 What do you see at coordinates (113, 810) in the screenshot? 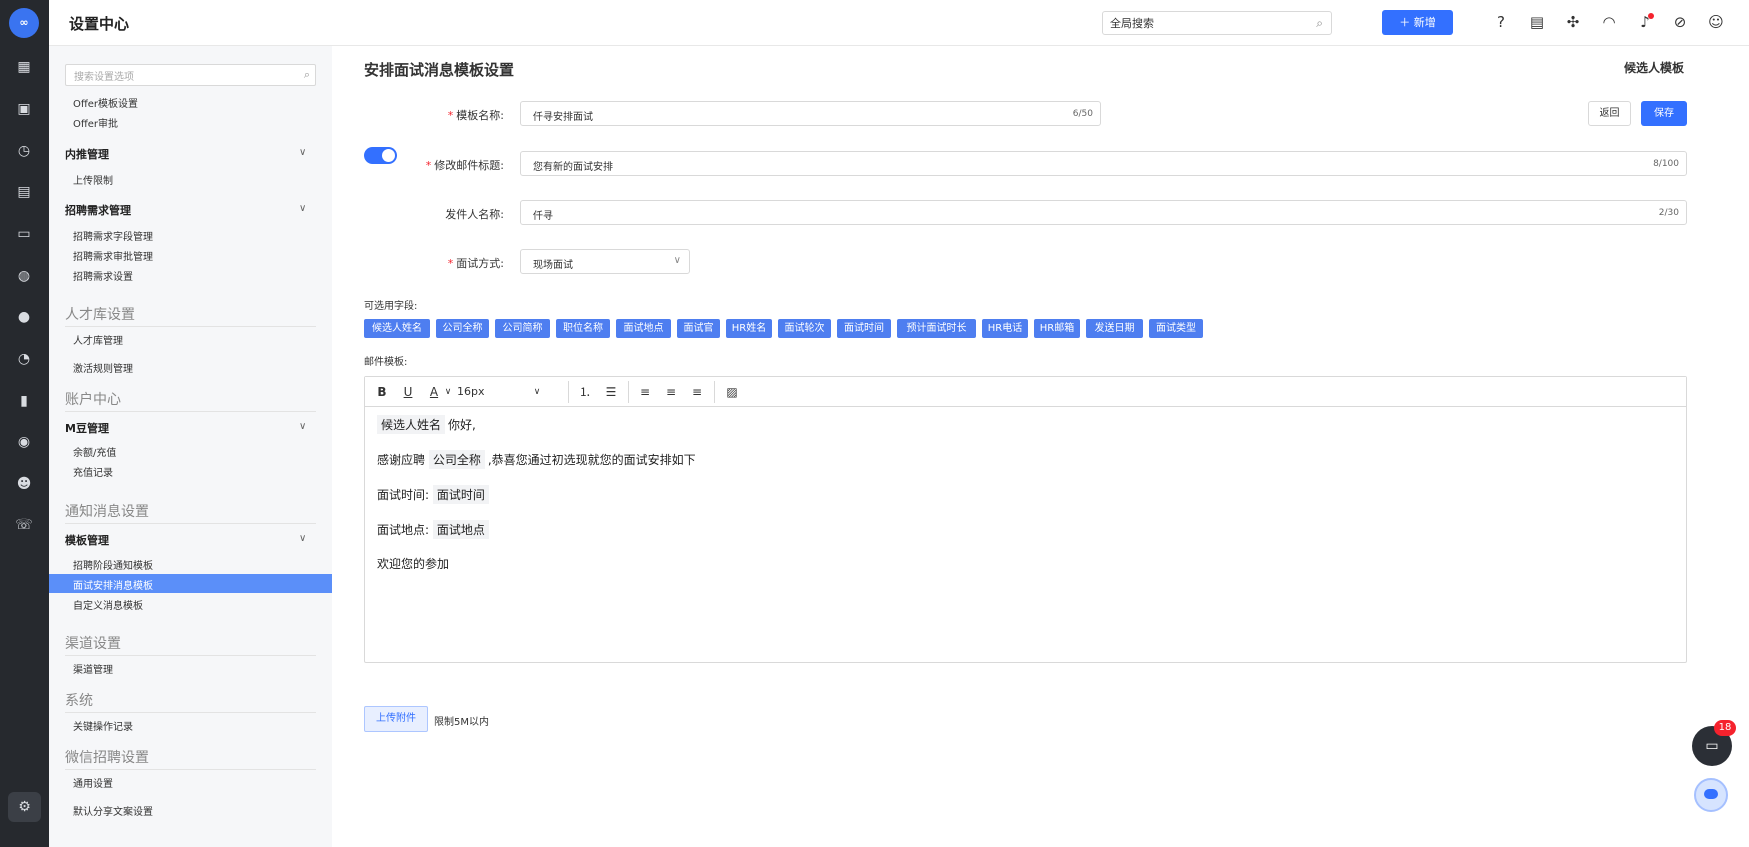
I see `sidebar-item-share-copy: 默认分享文案设置` at bounding box center [113, 810].